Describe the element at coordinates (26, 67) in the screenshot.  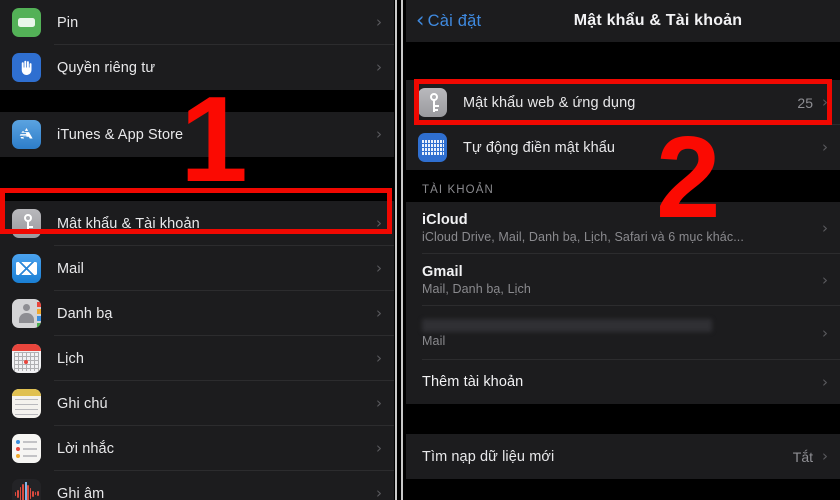
I see `hand-privacy-icon` at that location.